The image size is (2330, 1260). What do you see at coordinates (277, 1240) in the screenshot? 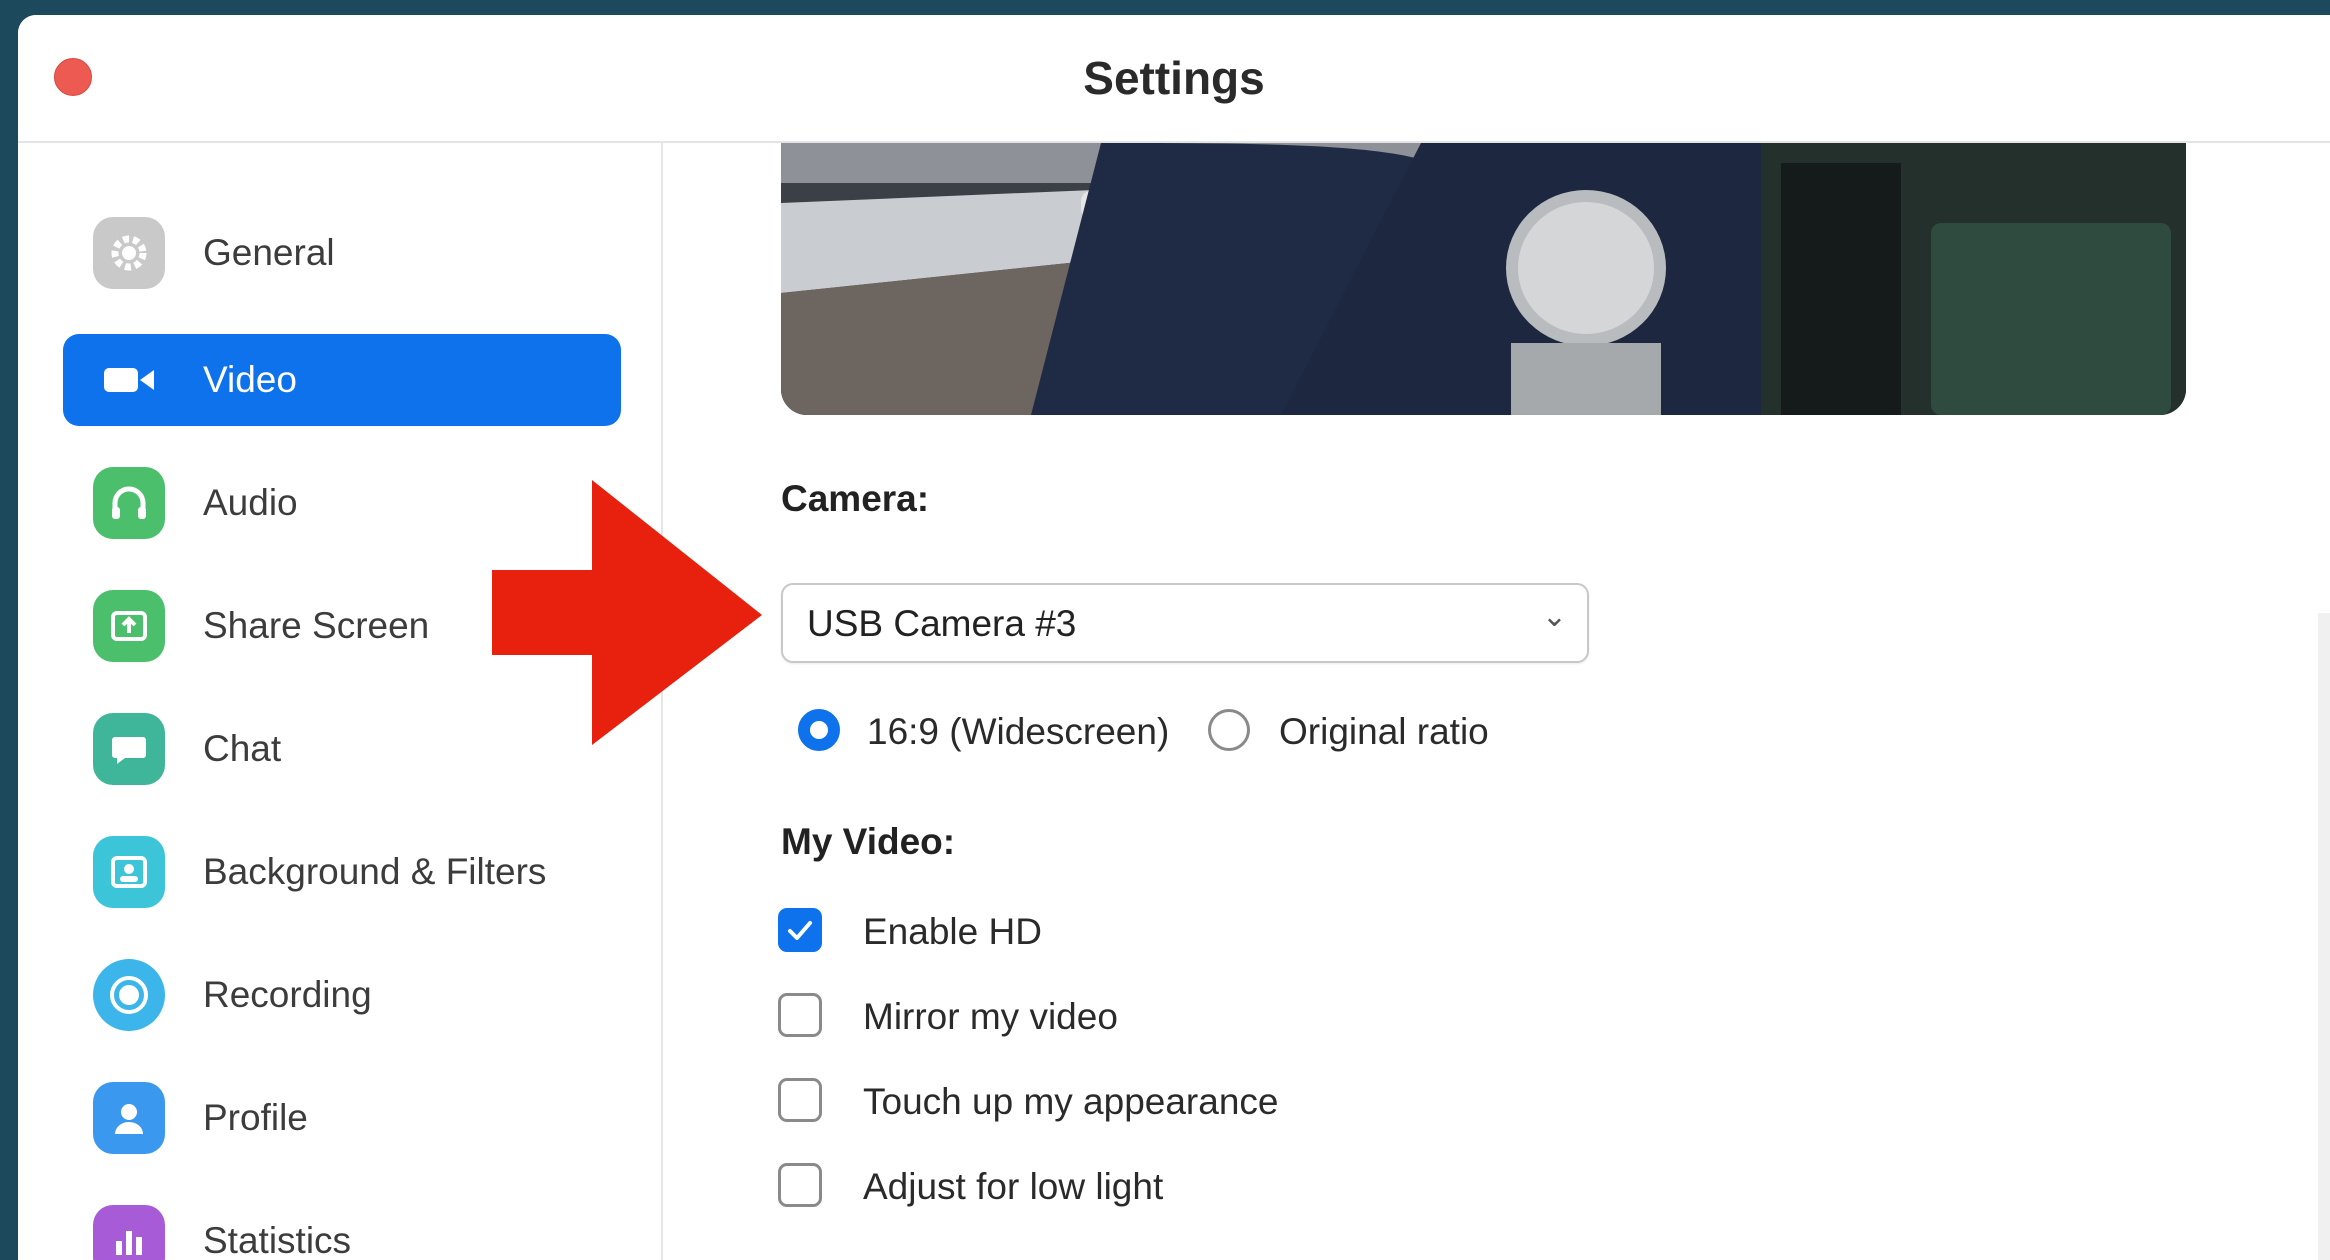
I see `sidebar-item-label: Statistics` at bounding box center [277, 1240].